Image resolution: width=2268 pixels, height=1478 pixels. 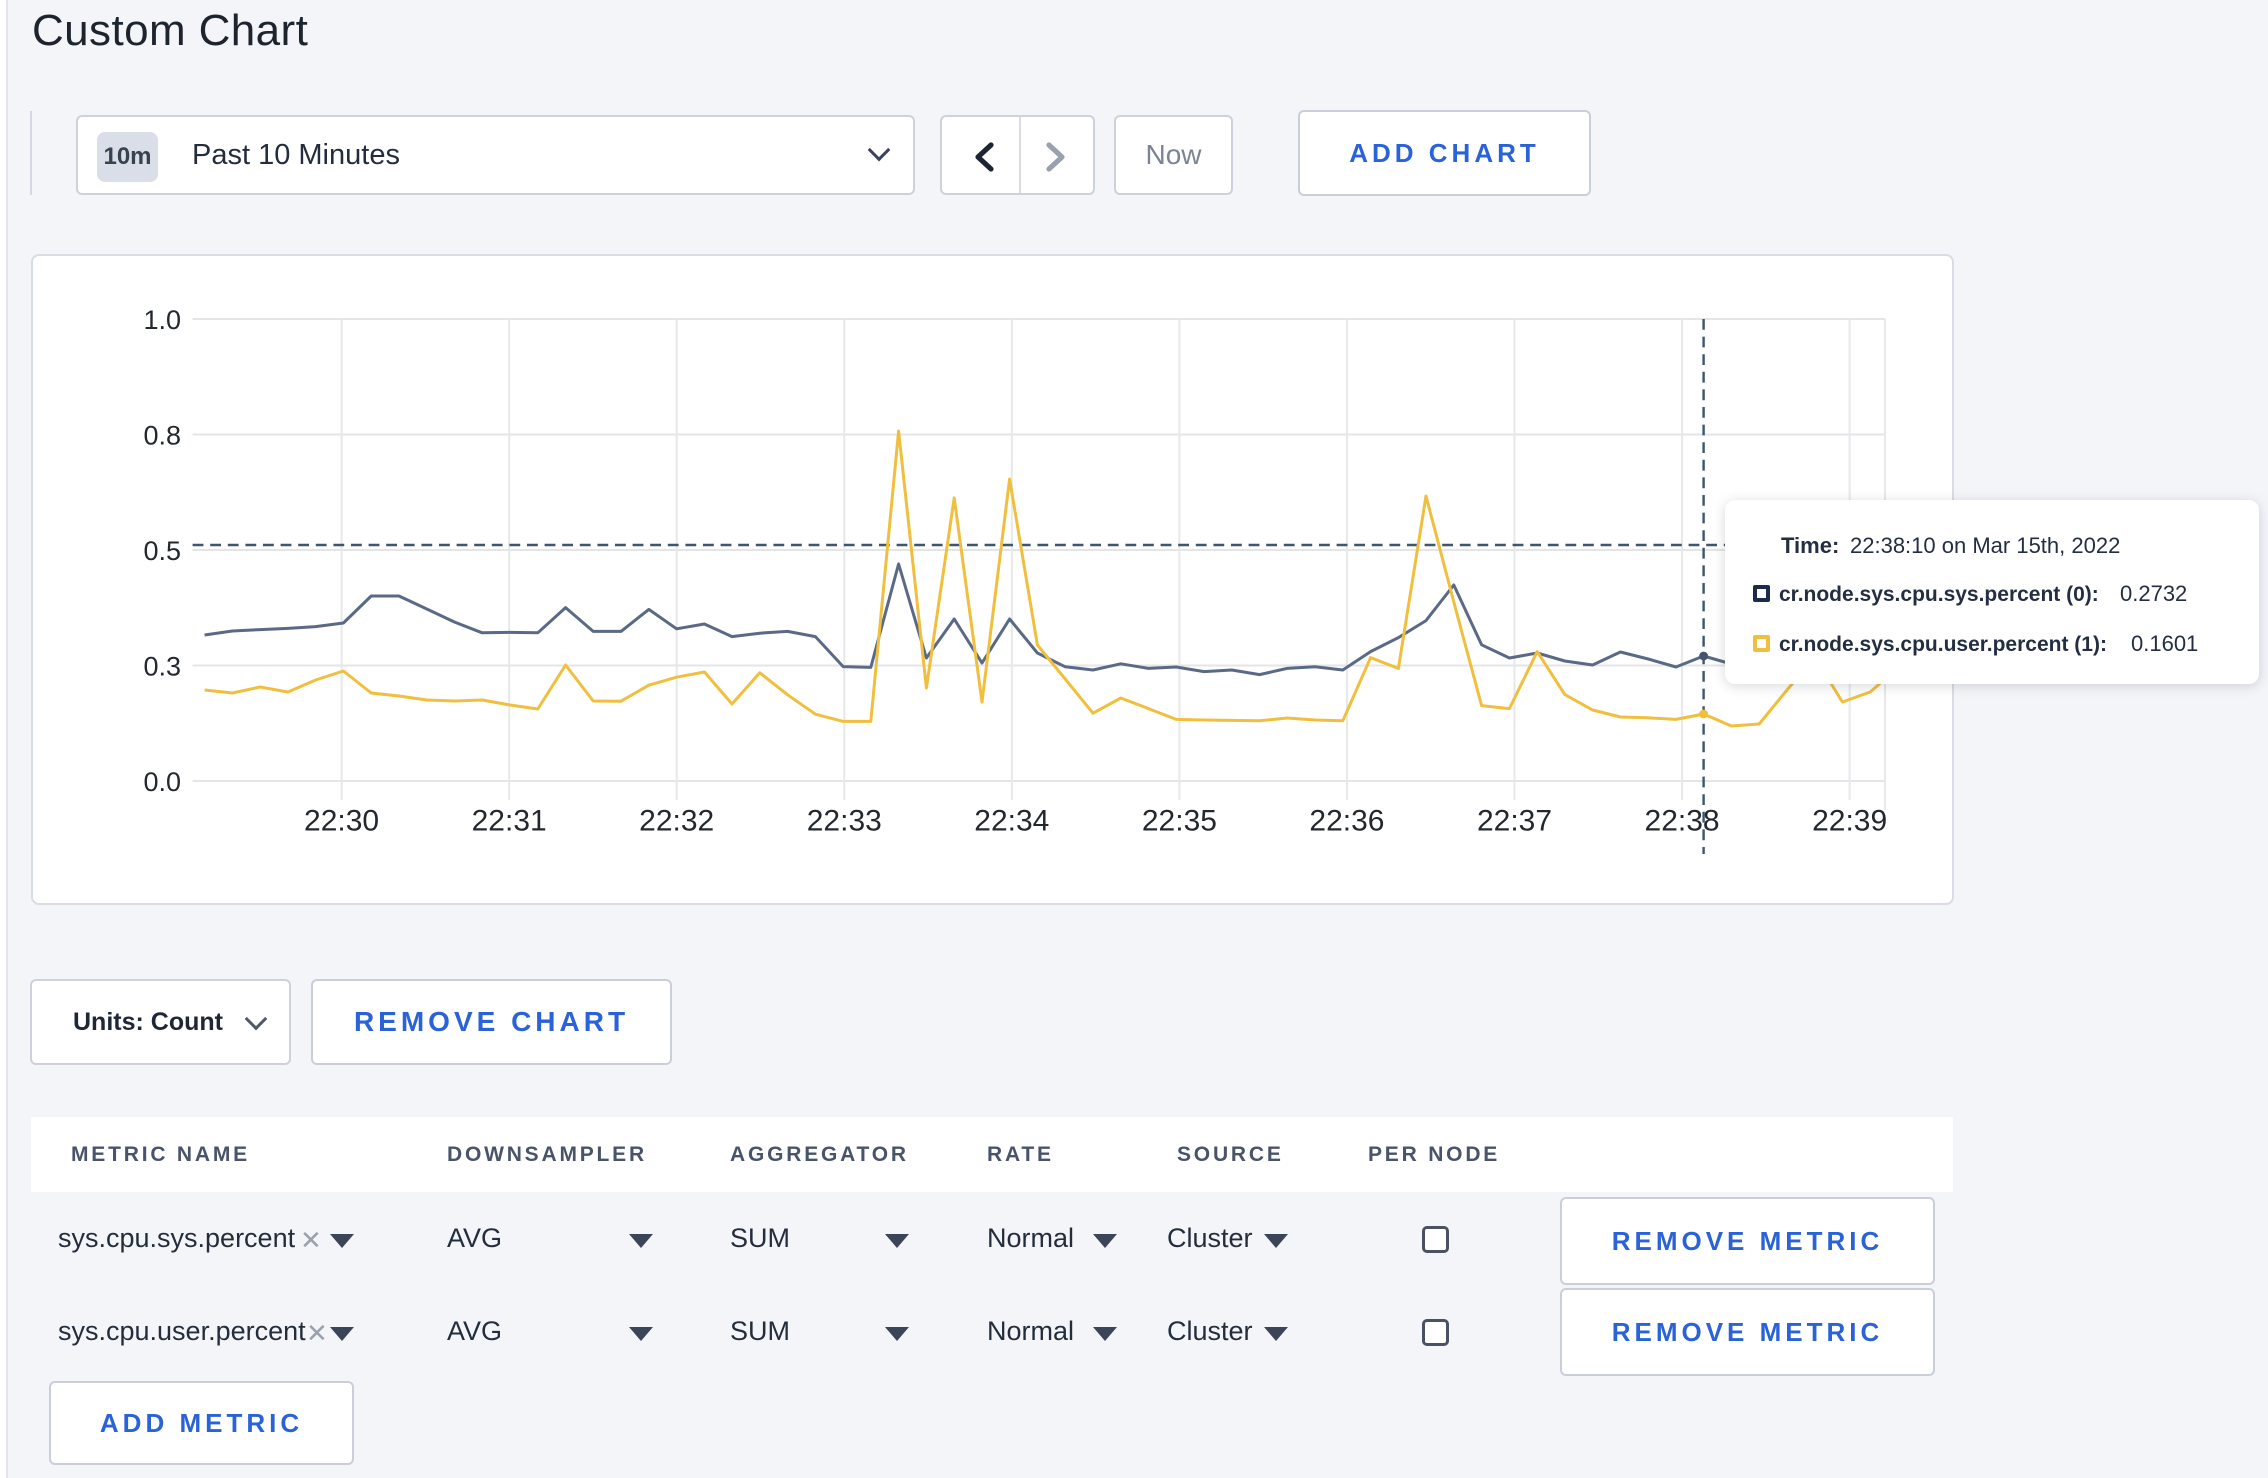 What do you see at coordinates (162, 667) in the screenshot?
I see `svg-text: 0.3` at bounding box center [162, 667].